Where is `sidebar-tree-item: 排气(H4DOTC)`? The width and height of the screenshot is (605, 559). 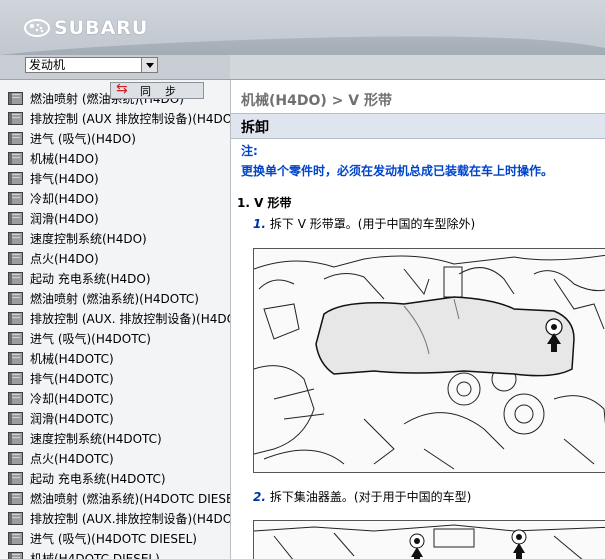
sidebar-tree-item: 排气(H4DOTC) is located at coordinates (119, 378).